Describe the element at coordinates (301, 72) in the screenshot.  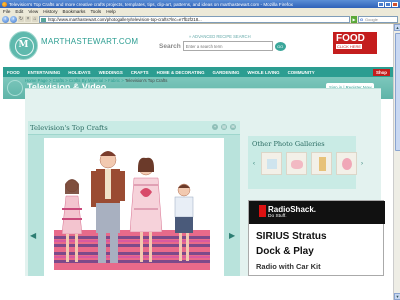
I see `nav-community: COMMUNITY` at that location.